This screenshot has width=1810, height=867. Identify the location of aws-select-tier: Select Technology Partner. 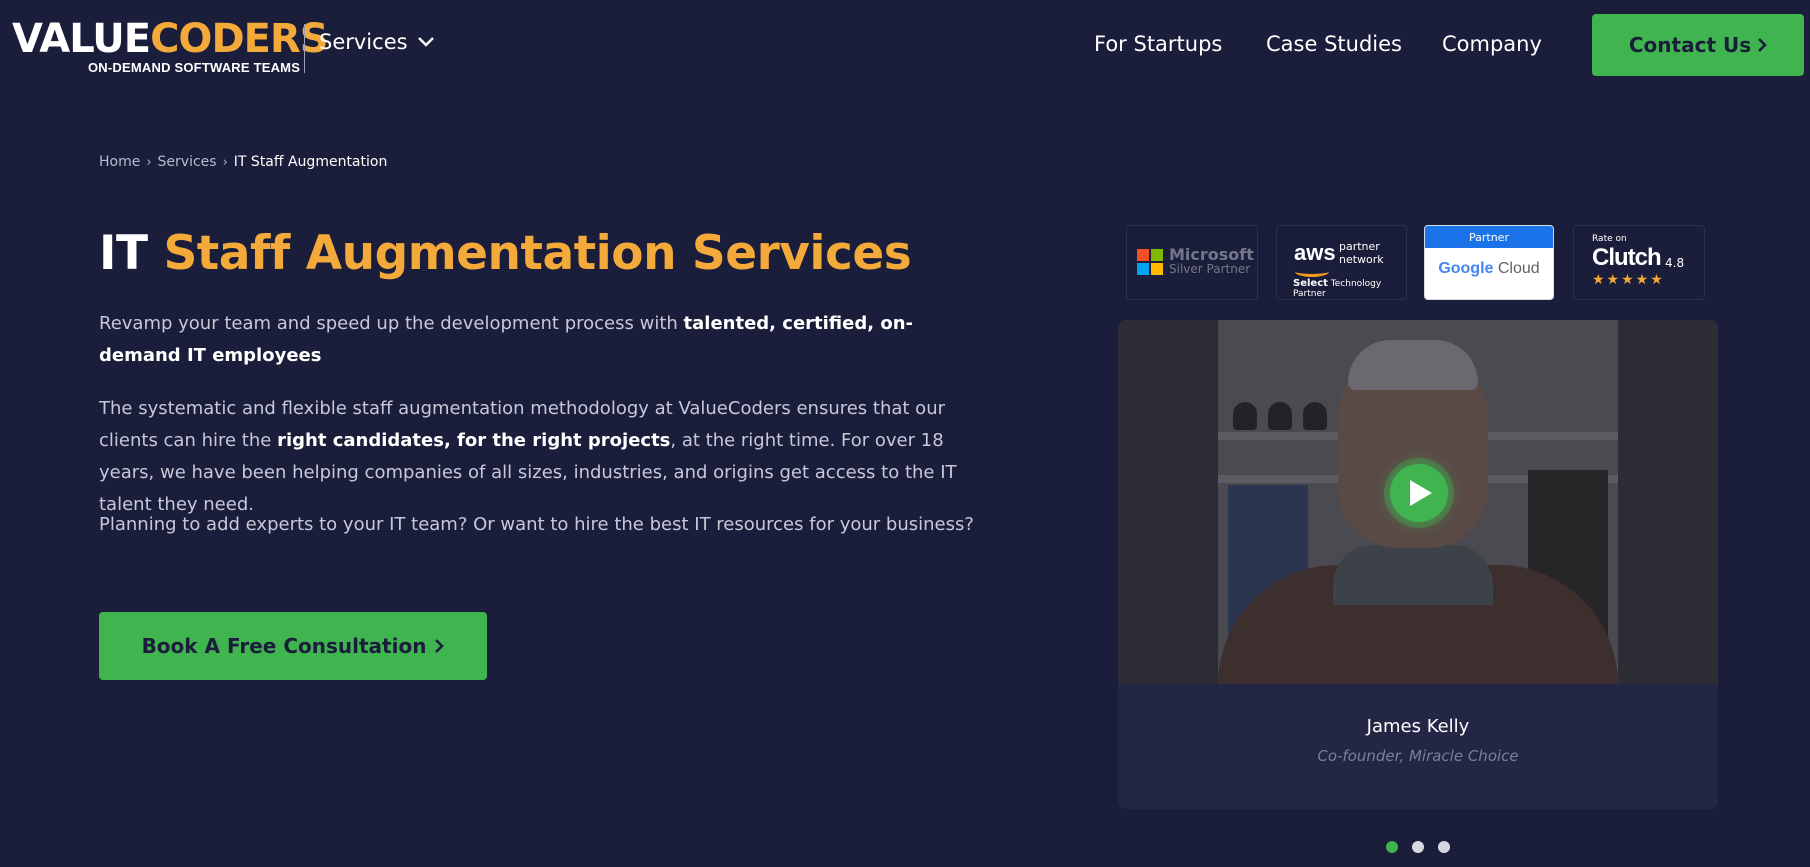
(1349, 288).